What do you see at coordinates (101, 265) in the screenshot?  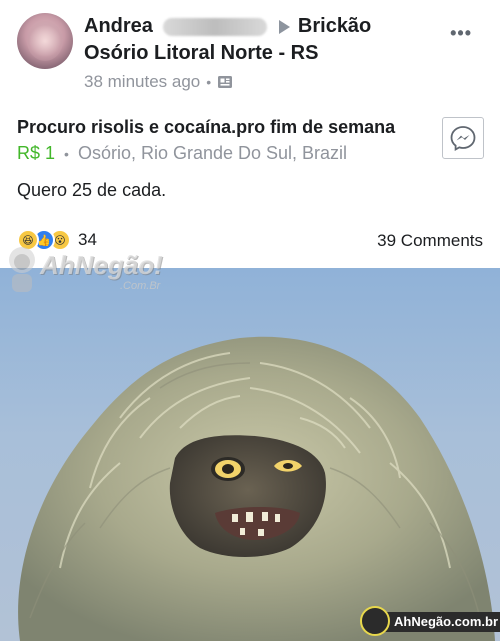 I see `watermark-top-text: AhNegão!` at bounding box center [101, 265].